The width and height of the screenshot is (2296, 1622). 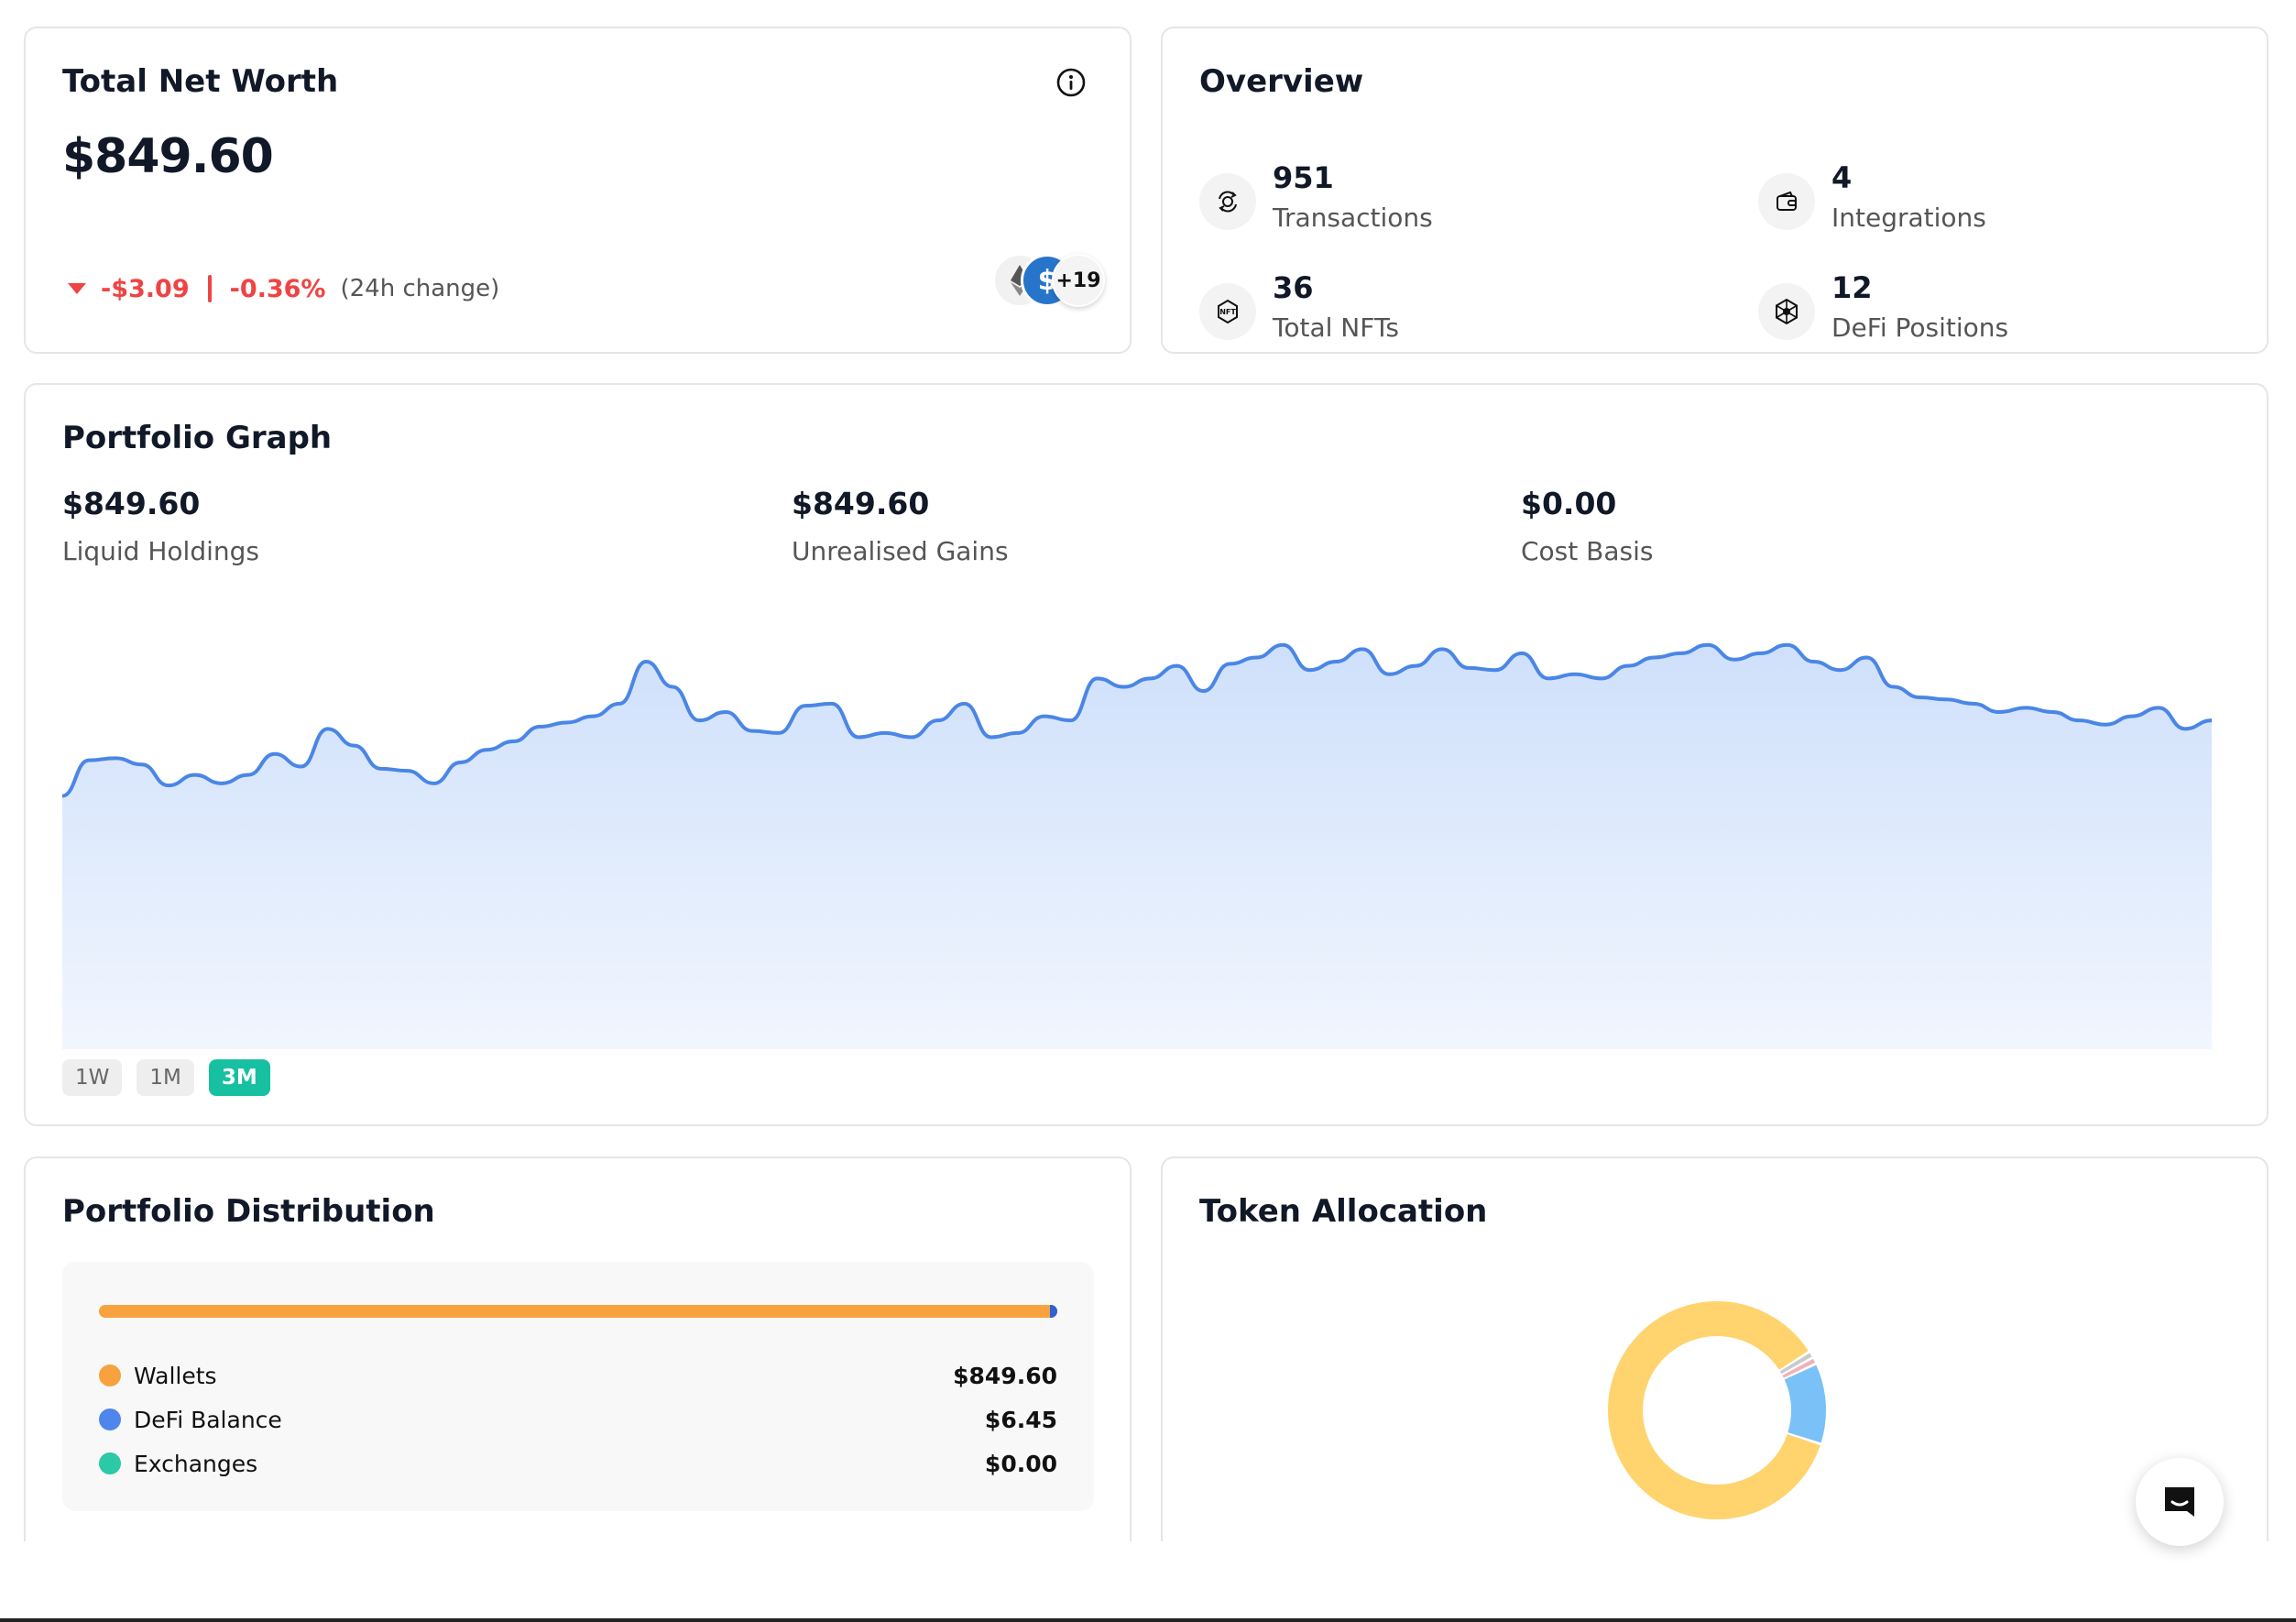 I want to click on range-3m-button: 3M, so click(x=239, y=1077).